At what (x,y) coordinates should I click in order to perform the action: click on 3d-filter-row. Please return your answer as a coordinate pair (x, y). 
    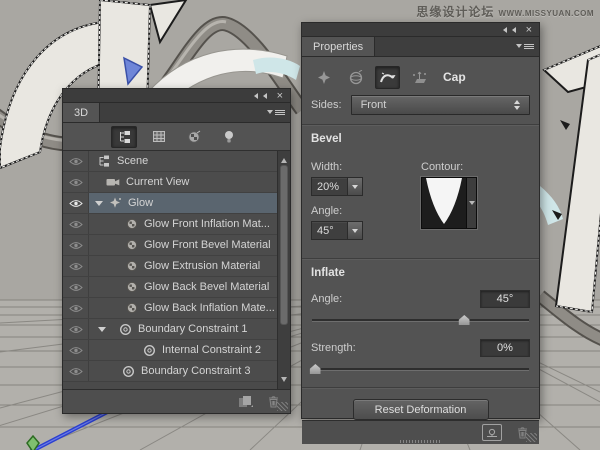
    Looking at the image, I should click on (176, 137).